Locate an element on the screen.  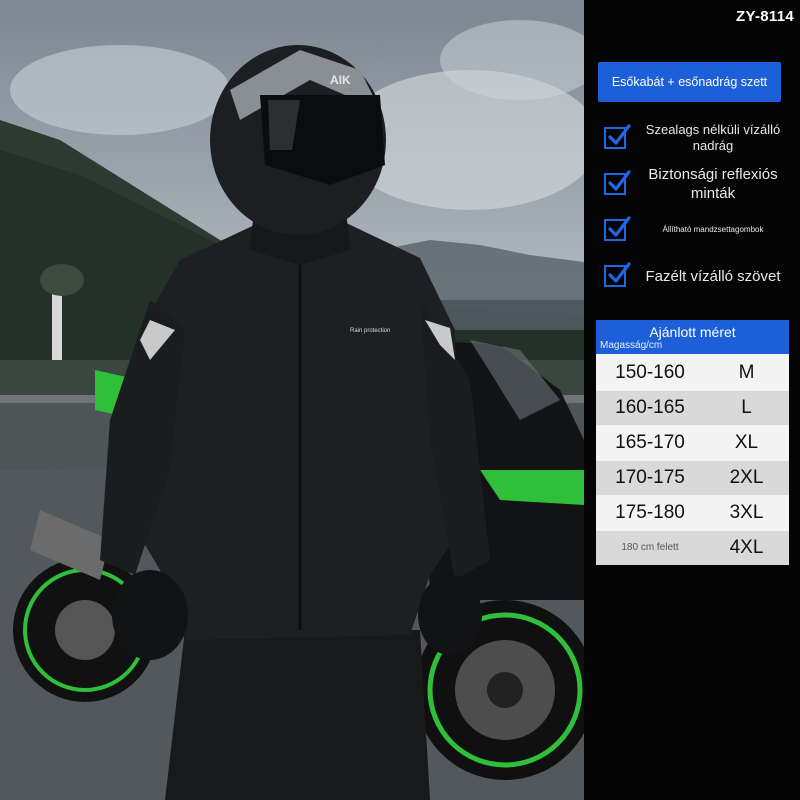
feature-item-fabric: Fazélt vízálló szövet is located at coordinates (699, 276).